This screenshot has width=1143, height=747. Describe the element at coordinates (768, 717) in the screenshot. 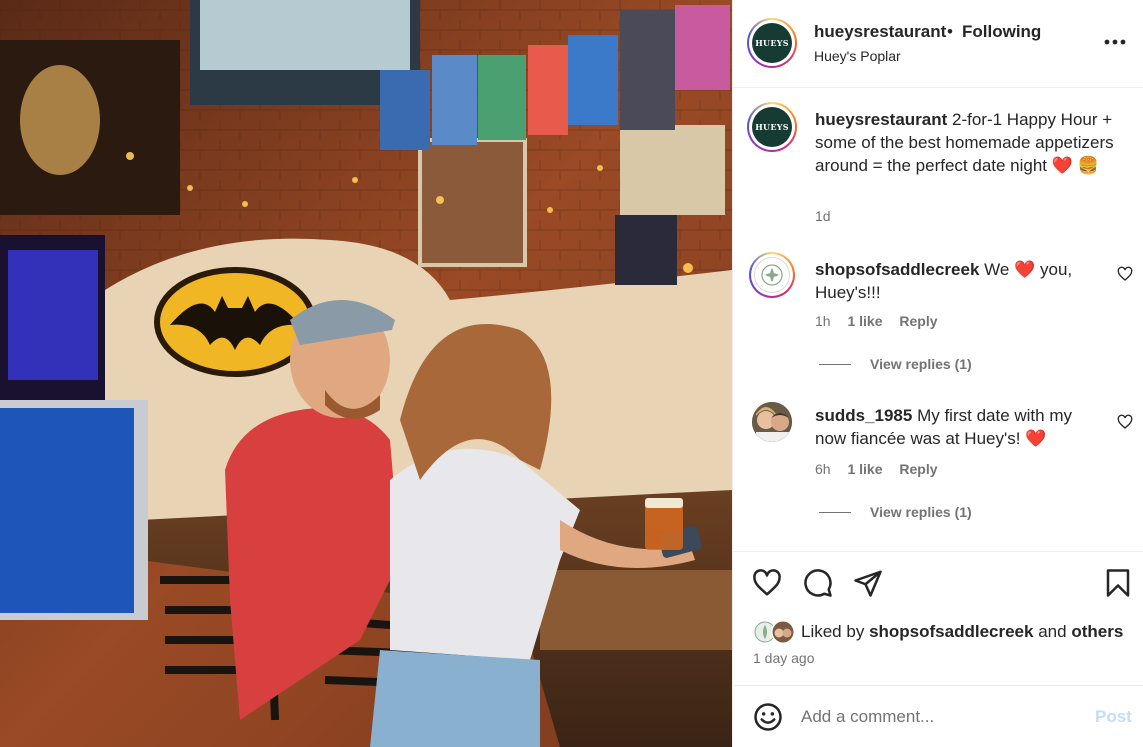

I see `smiley-icon` at that location.